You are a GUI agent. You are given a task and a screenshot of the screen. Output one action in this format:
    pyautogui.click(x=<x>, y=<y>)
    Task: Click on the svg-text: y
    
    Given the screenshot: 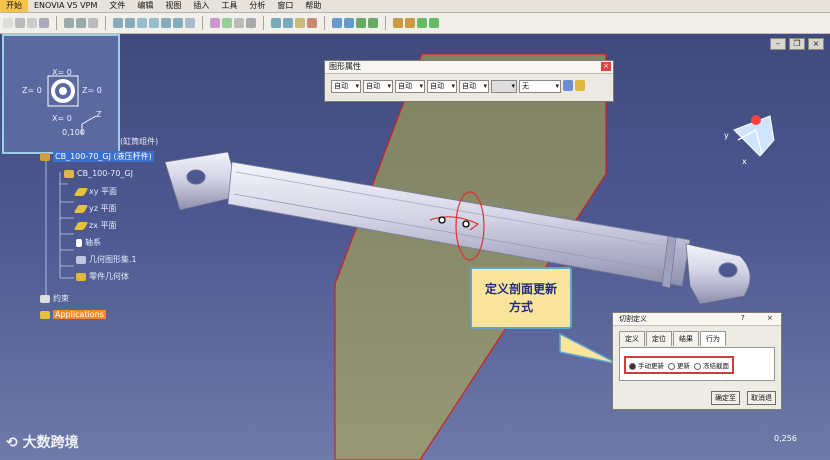 What is the action you would take?
    pyautogui.click(x=726, y=135)
    